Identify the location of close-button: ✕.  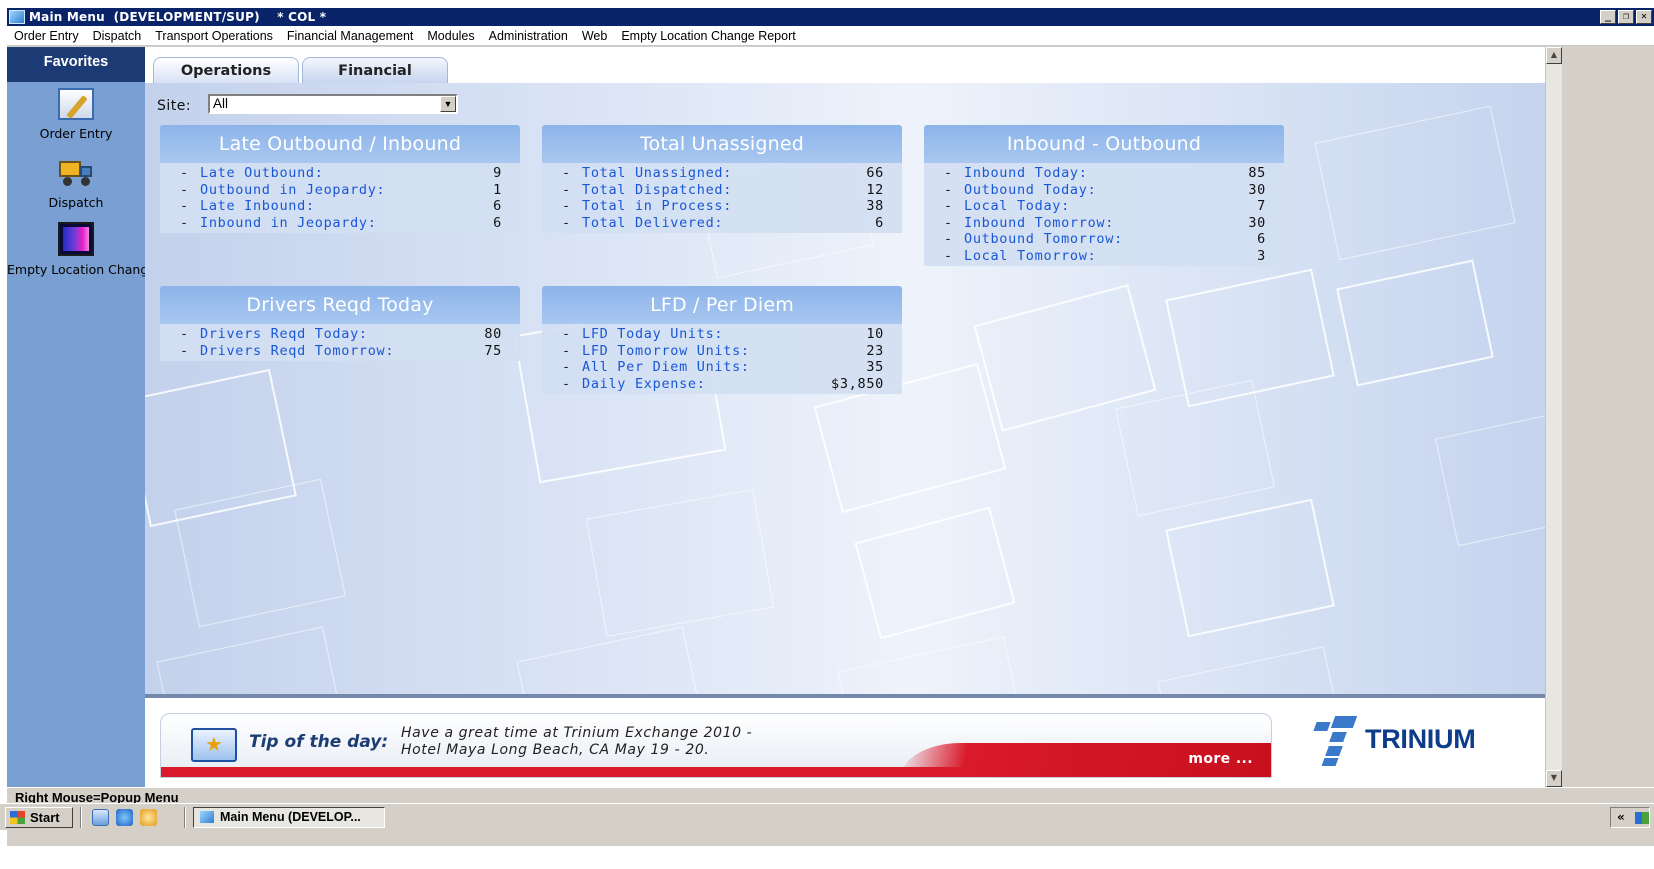
(1644, 17).